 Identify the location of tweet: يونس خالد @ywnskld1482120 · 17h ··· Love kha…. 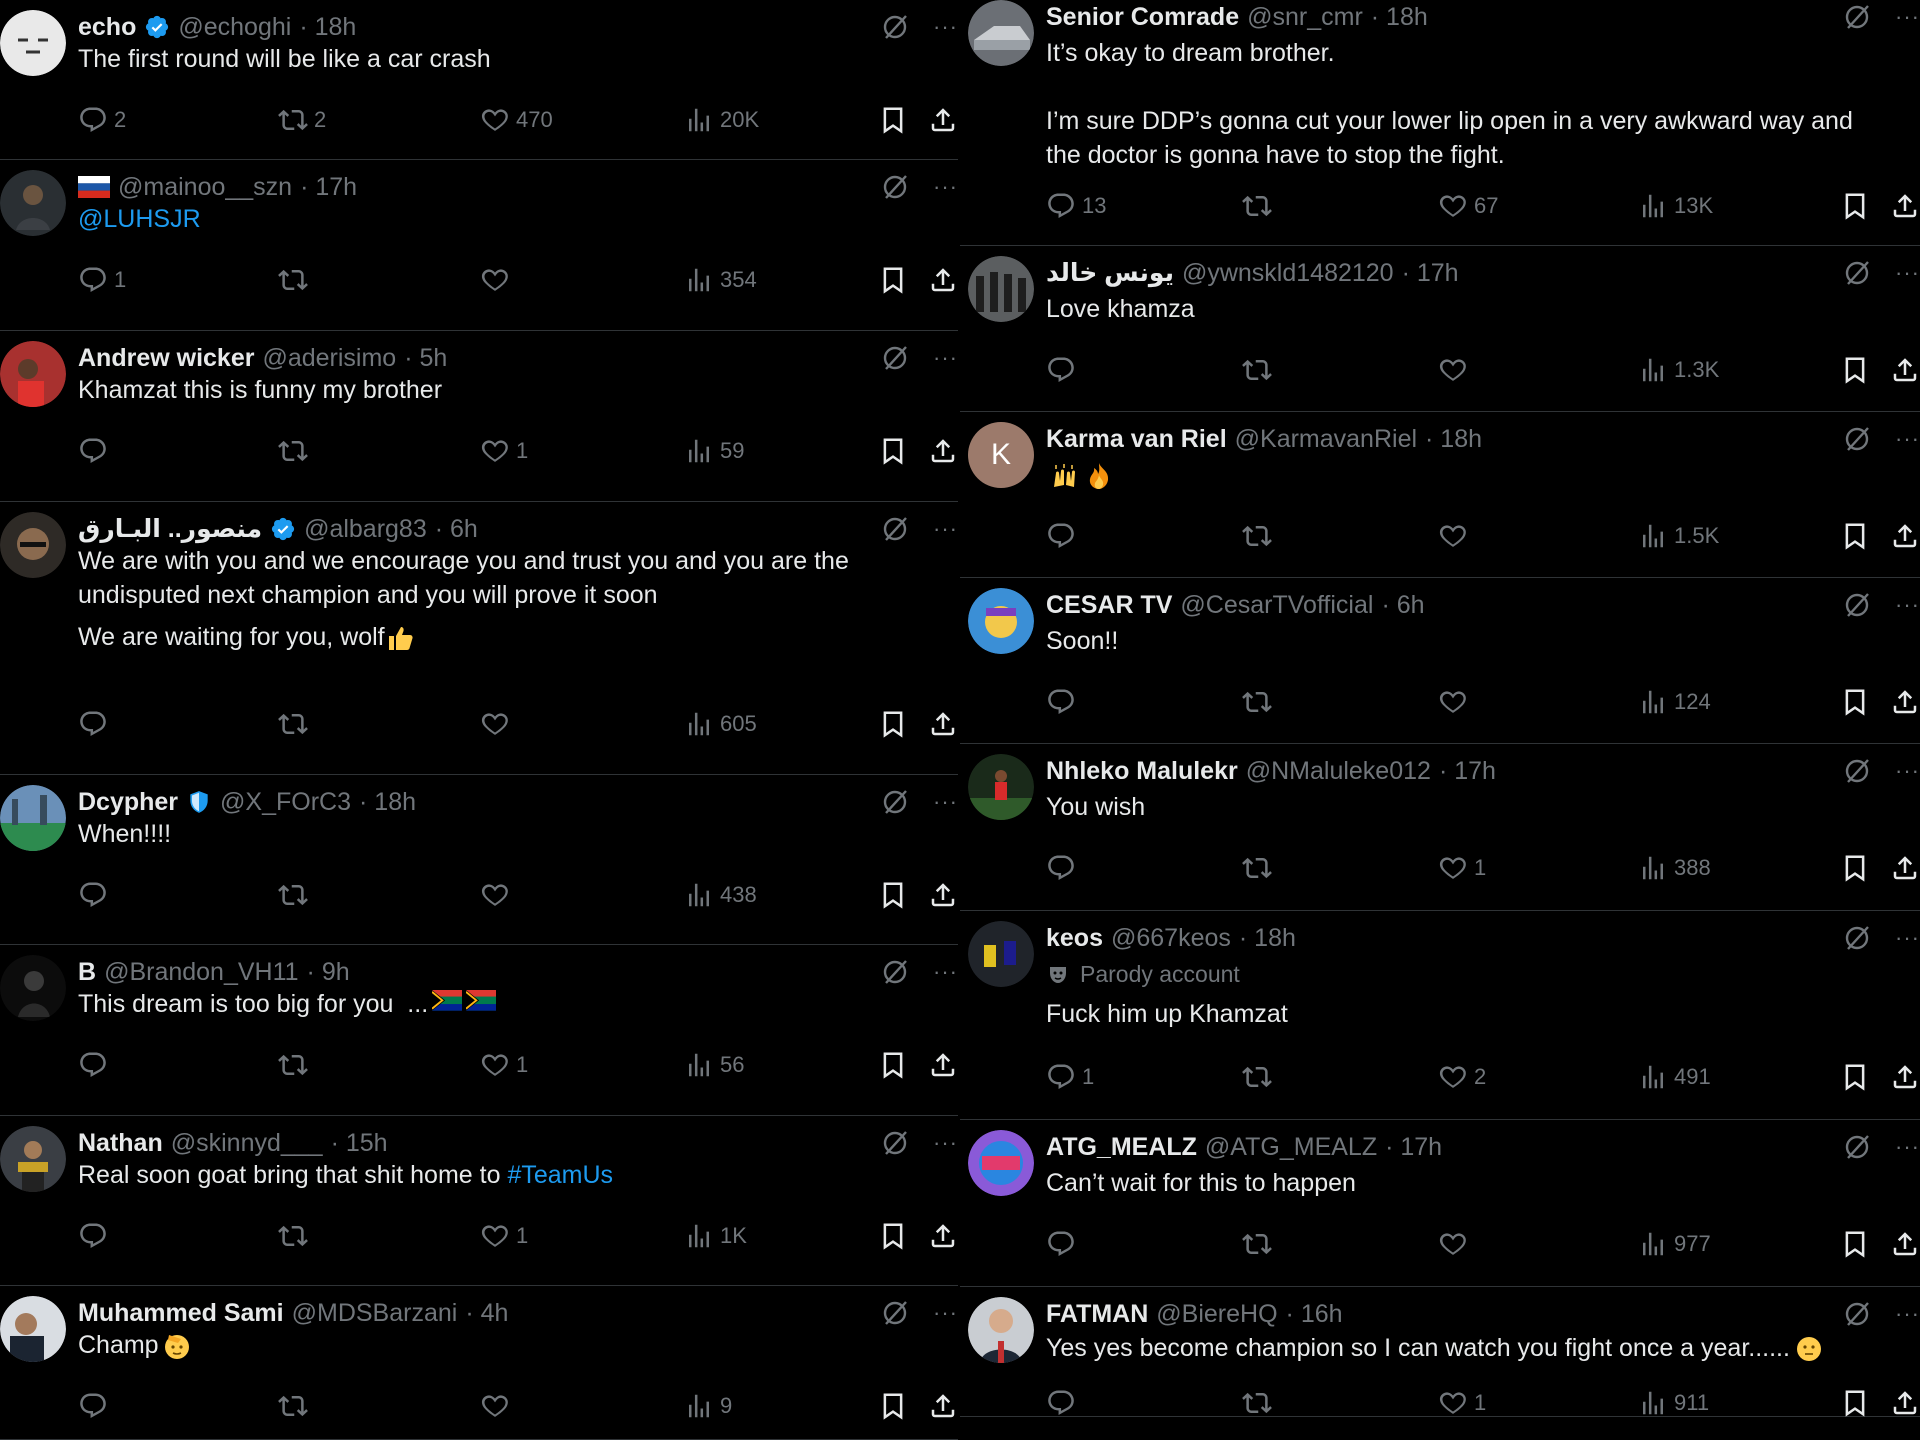
(1440, 329).